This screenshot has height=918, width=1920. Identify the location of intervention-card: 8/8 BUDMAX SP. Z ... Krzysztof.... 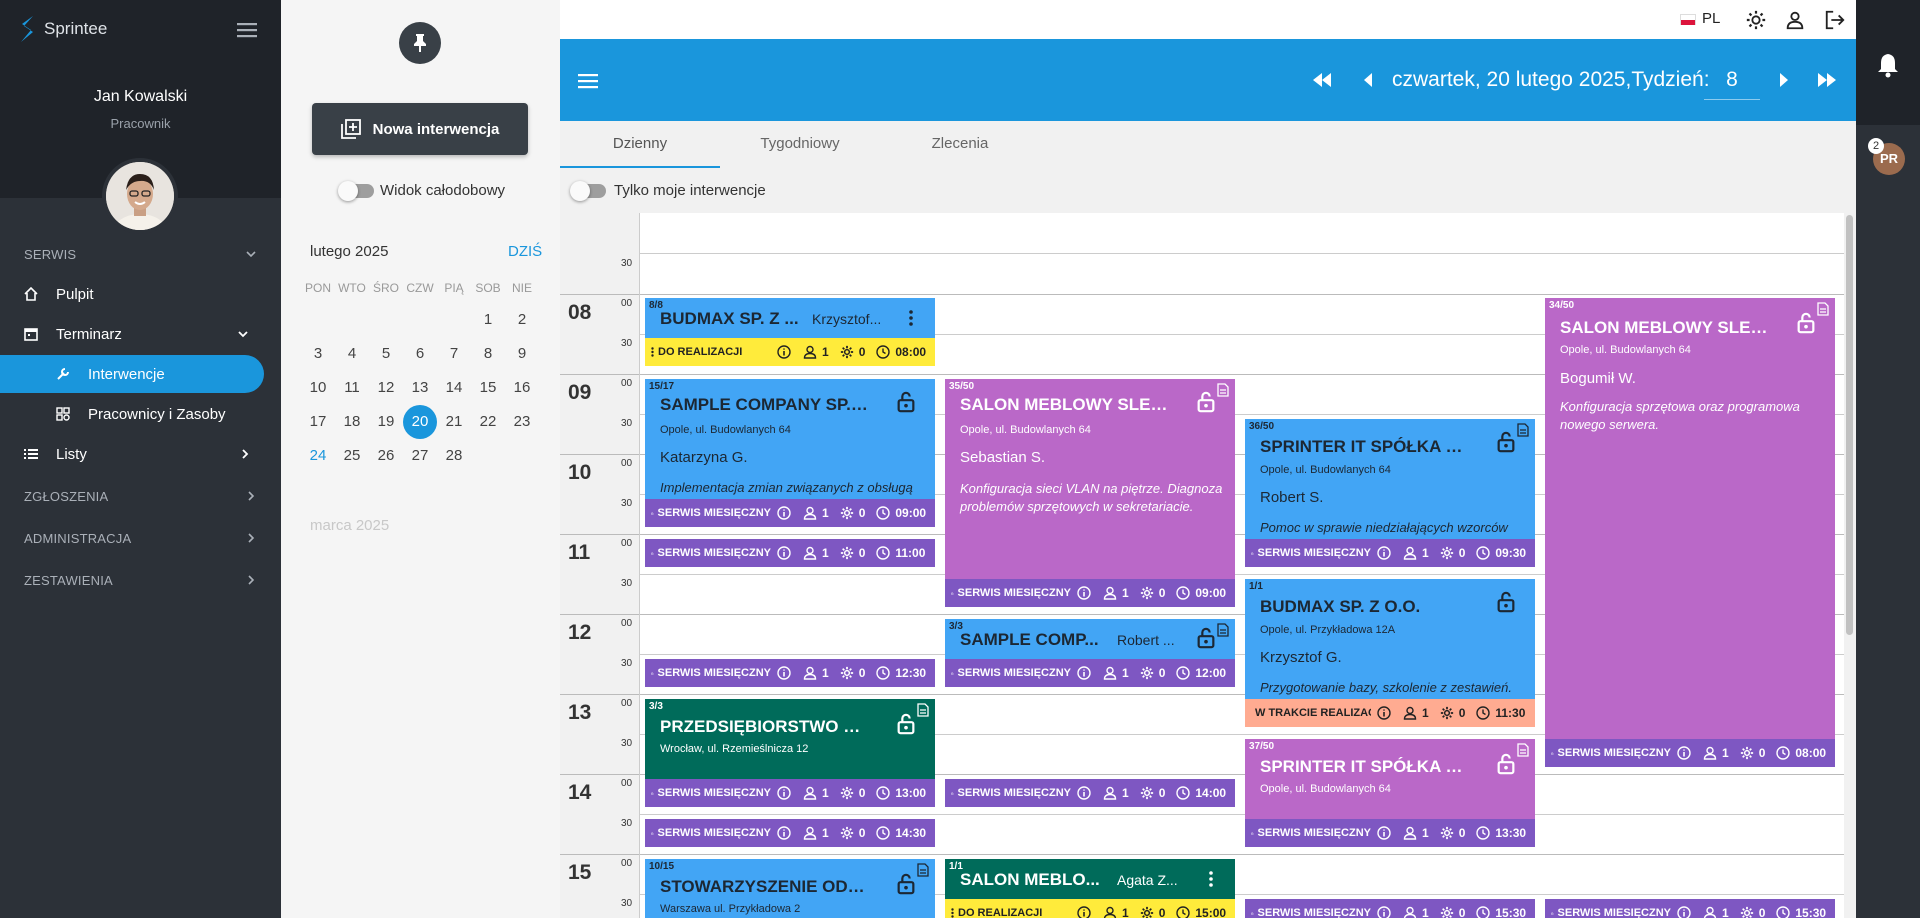
(790, 318).